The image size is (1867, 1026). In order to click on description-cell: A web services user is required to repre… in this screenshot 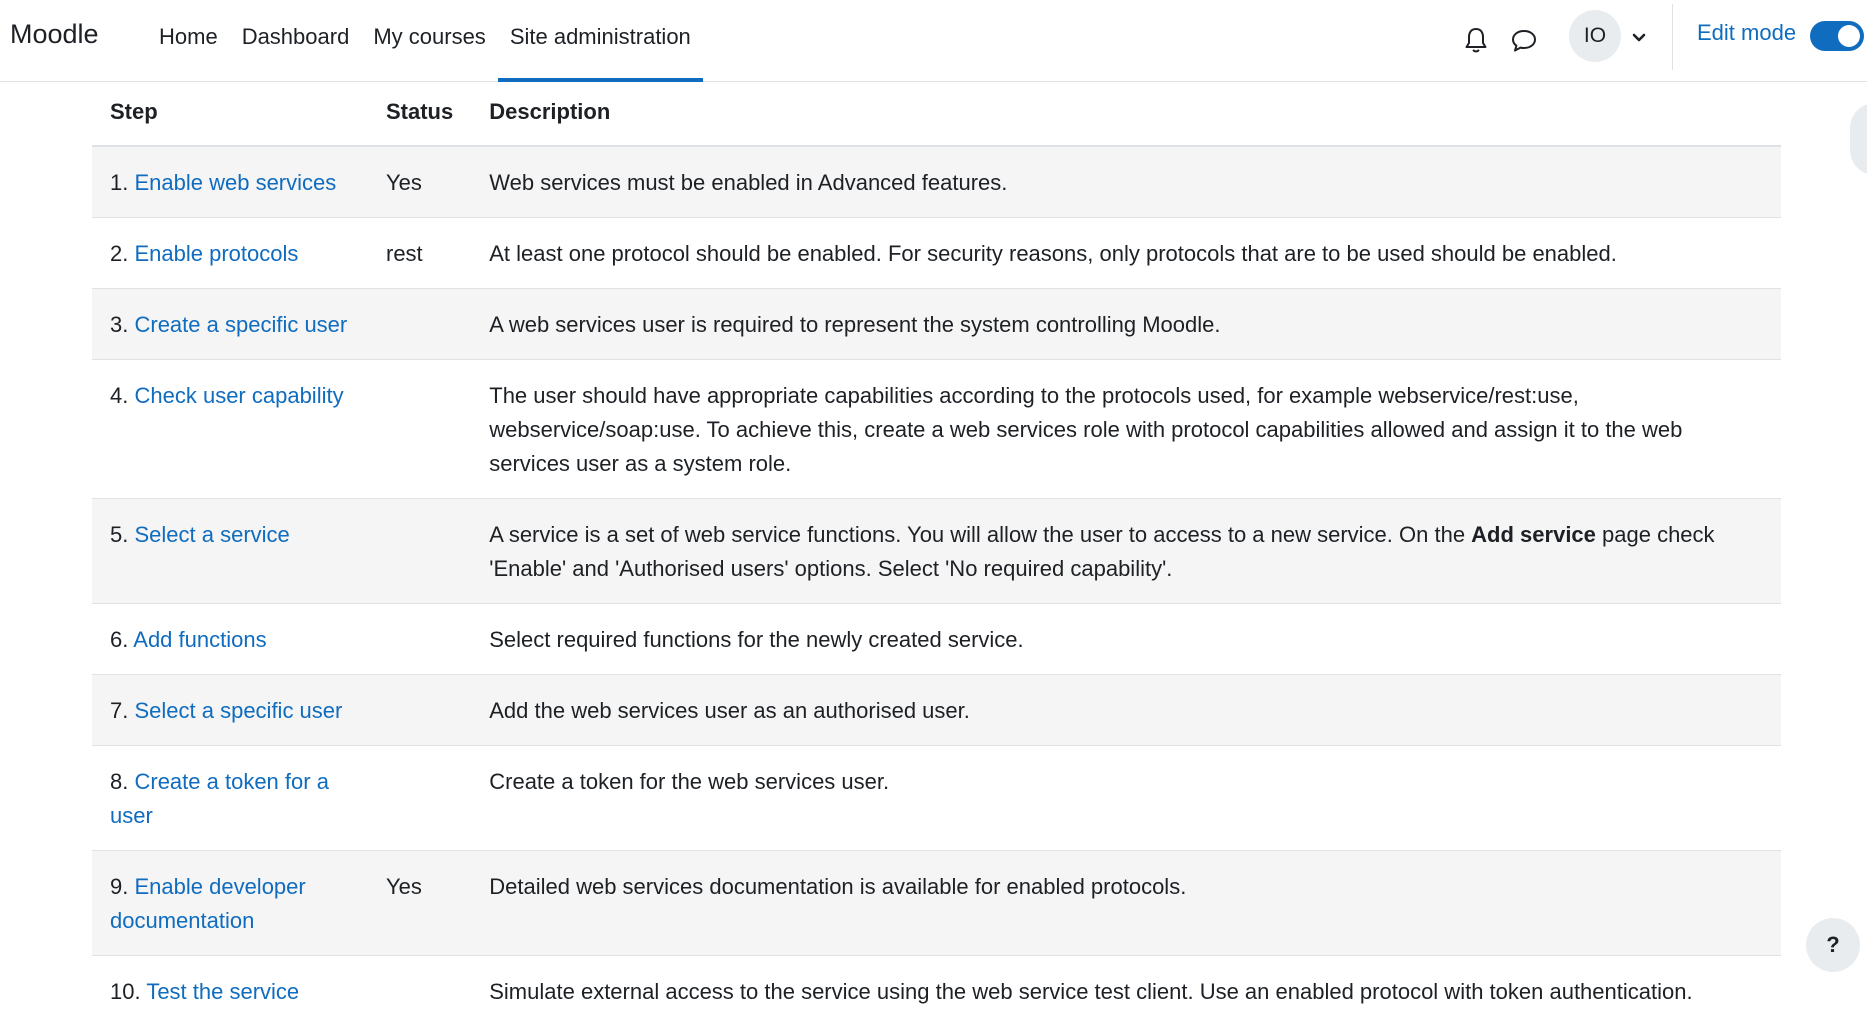, I will do `click(1126, 324)`.